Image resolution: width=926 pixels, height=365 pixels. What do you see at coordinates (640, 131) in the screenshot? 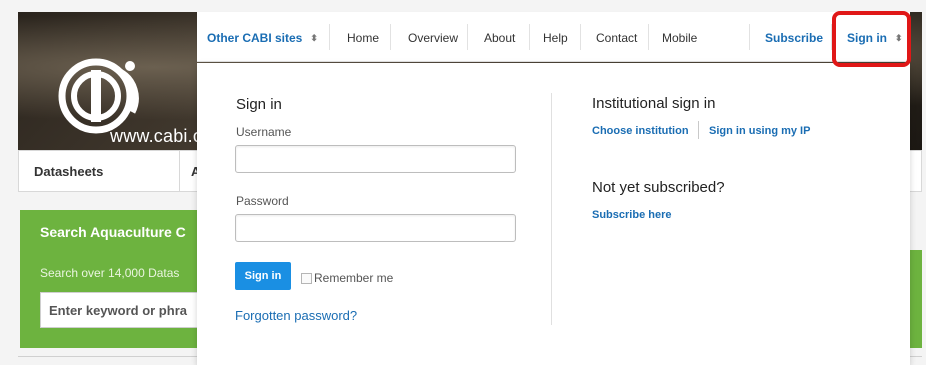
I see `choose-institution-link: Choose institution` at bounding box center [640, 131].